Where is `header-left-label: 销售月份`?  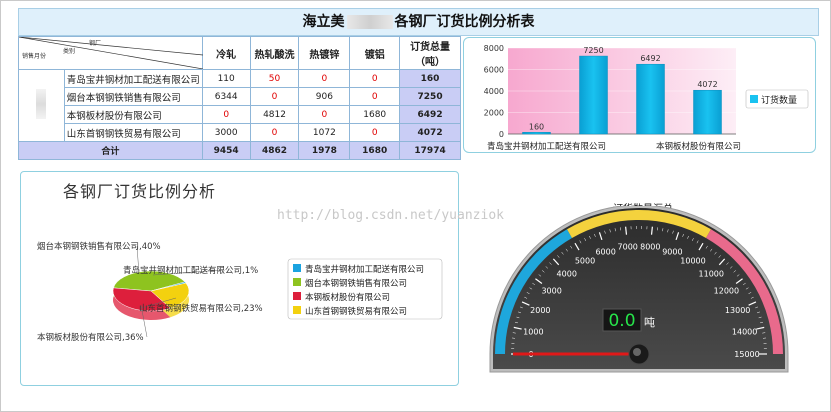
header-left-label: 销售月份 is located at coordinates (34, 56).